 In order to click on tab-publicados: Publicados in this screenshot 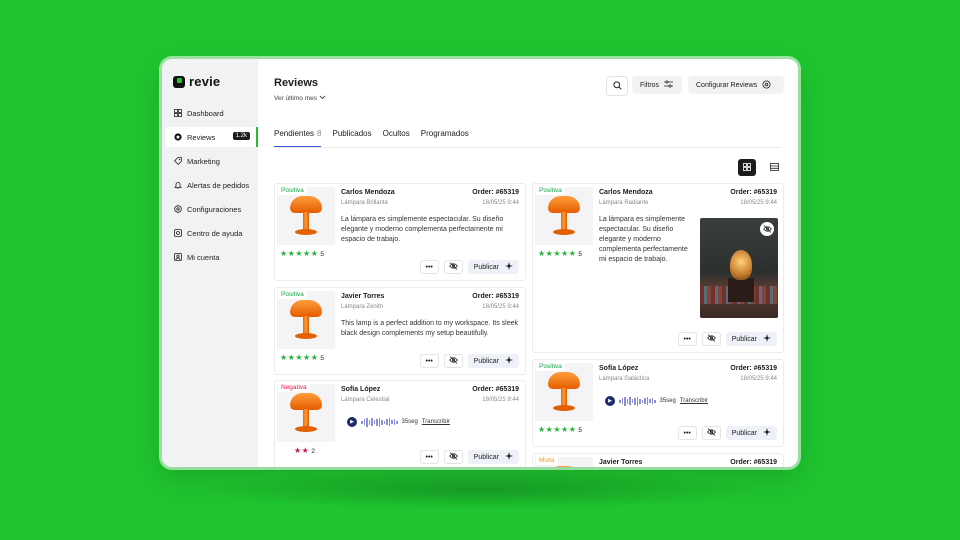, I will do `click(351, 138)`.